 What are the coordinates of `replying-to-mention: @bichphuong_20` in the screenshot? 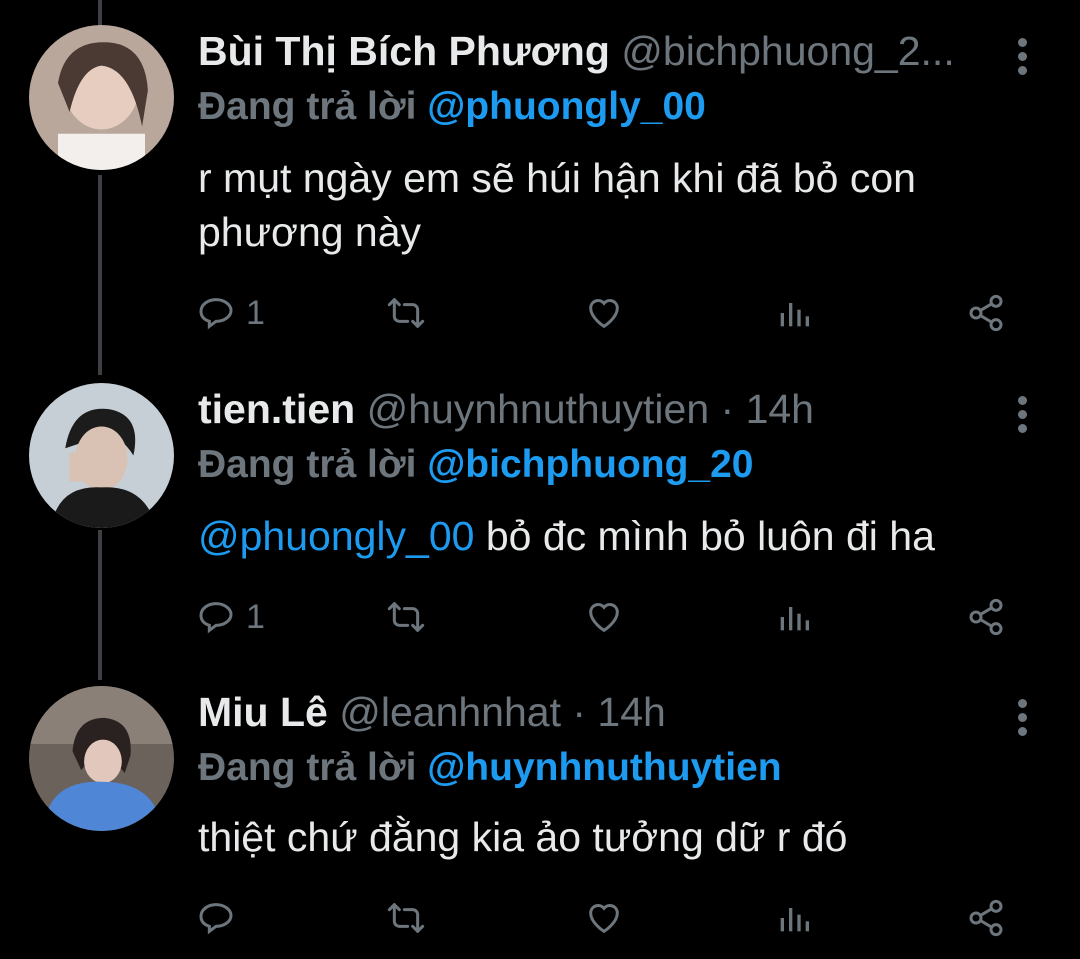 It's located at (590, 464).